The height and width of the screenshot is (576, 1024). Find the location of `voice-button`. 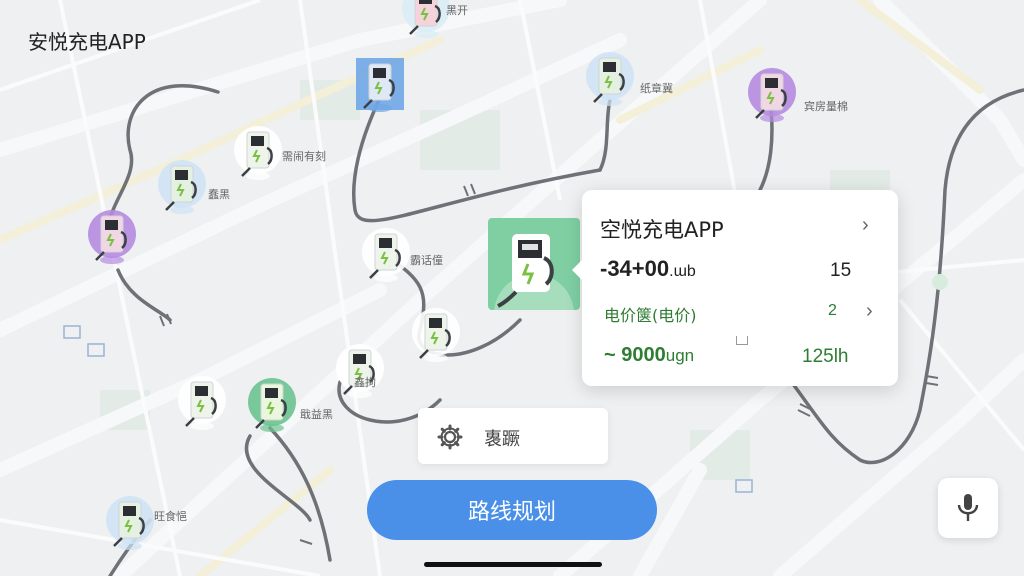

voice-button is located at coordinates (968, 508).